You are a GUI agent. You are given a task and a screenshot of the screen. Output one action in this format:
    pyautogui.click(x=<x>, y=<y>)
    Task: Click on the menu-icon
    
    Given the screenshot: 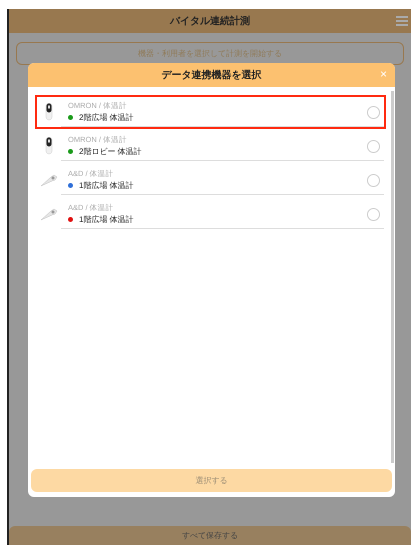 What is the action you would take?
    pyautogui.click(x=402, y=21)
    